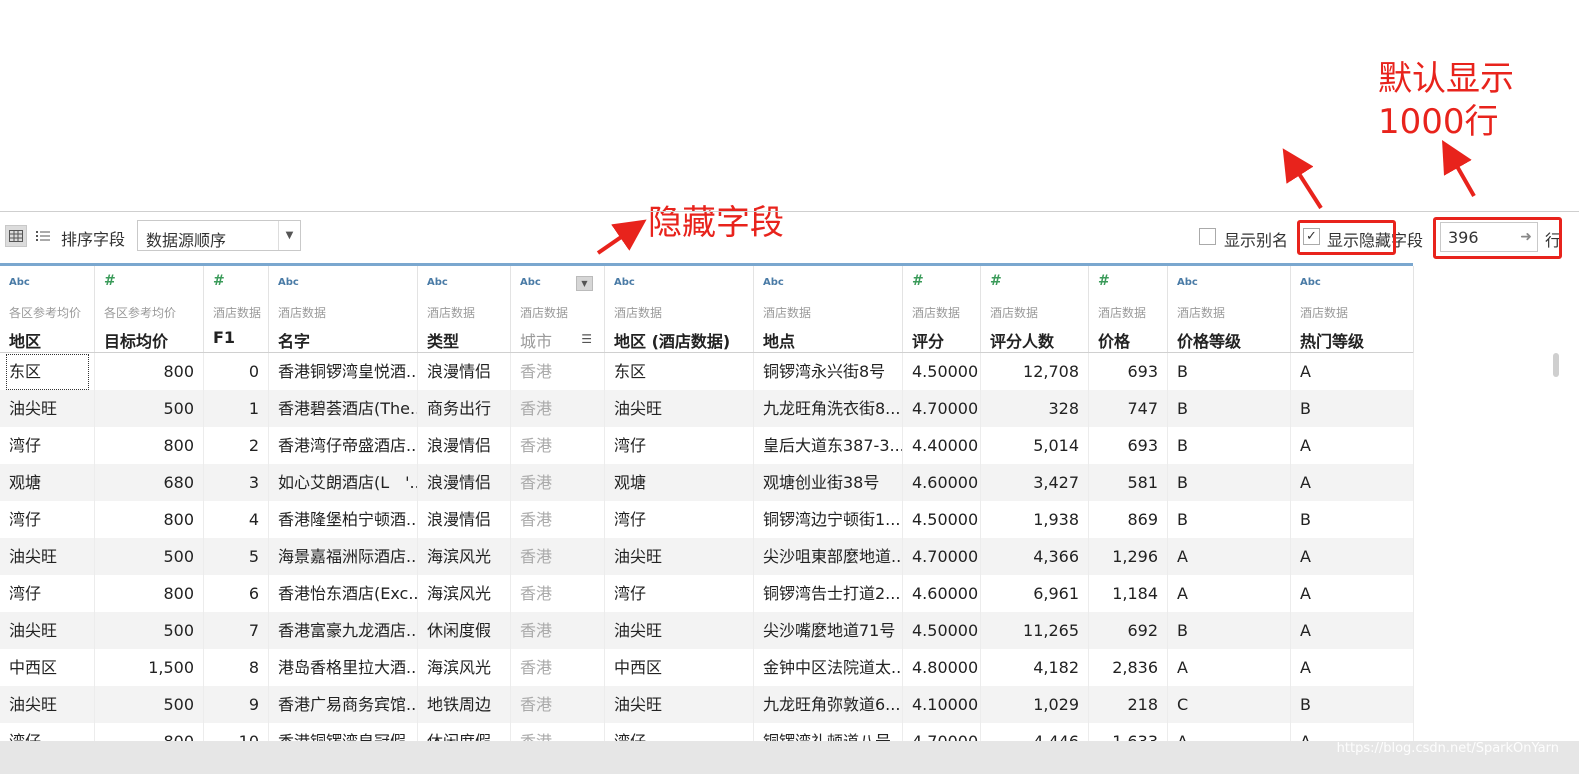 The image size is (1579, 774). Describe the element at coordinates (236, 667) in the screenshot. I see `table-cell: 8` at that location.